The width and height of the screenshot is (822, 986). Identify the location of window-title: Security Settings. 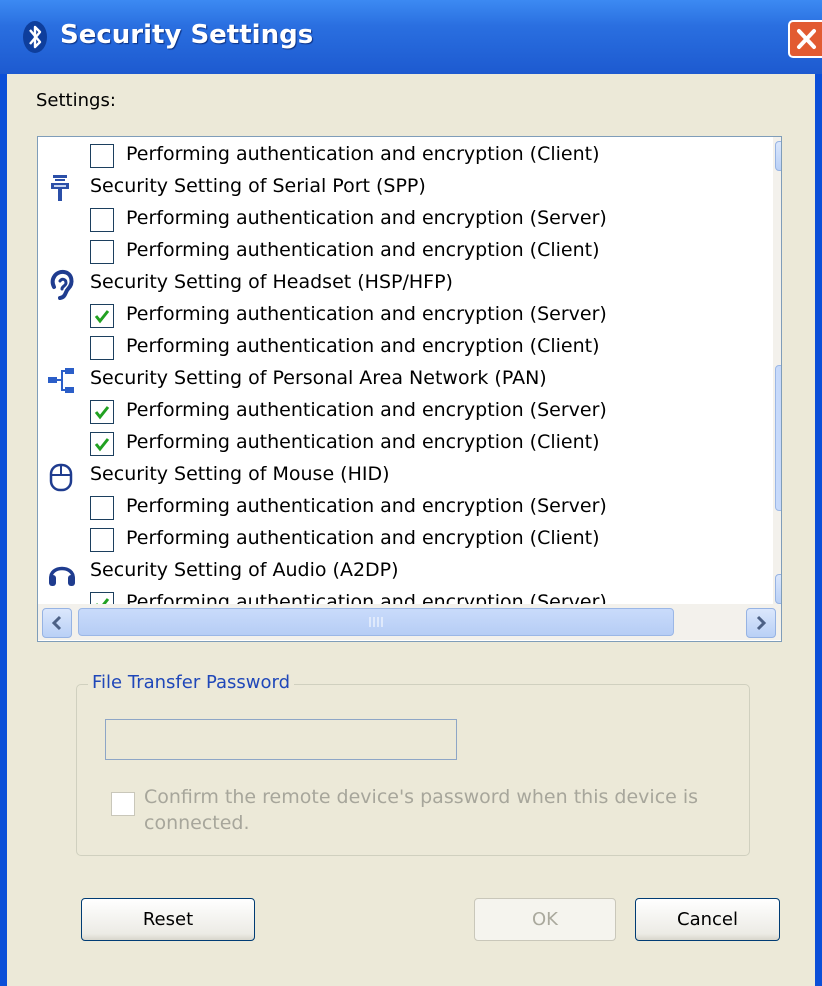
(187, 35).